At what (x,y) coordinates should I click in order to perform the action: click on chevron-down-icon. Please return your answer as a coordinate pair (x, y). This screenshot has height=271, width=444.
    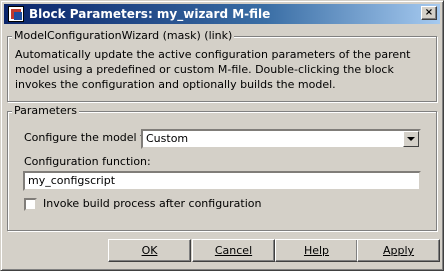
    Looking at the image, I should click on (411, 139).